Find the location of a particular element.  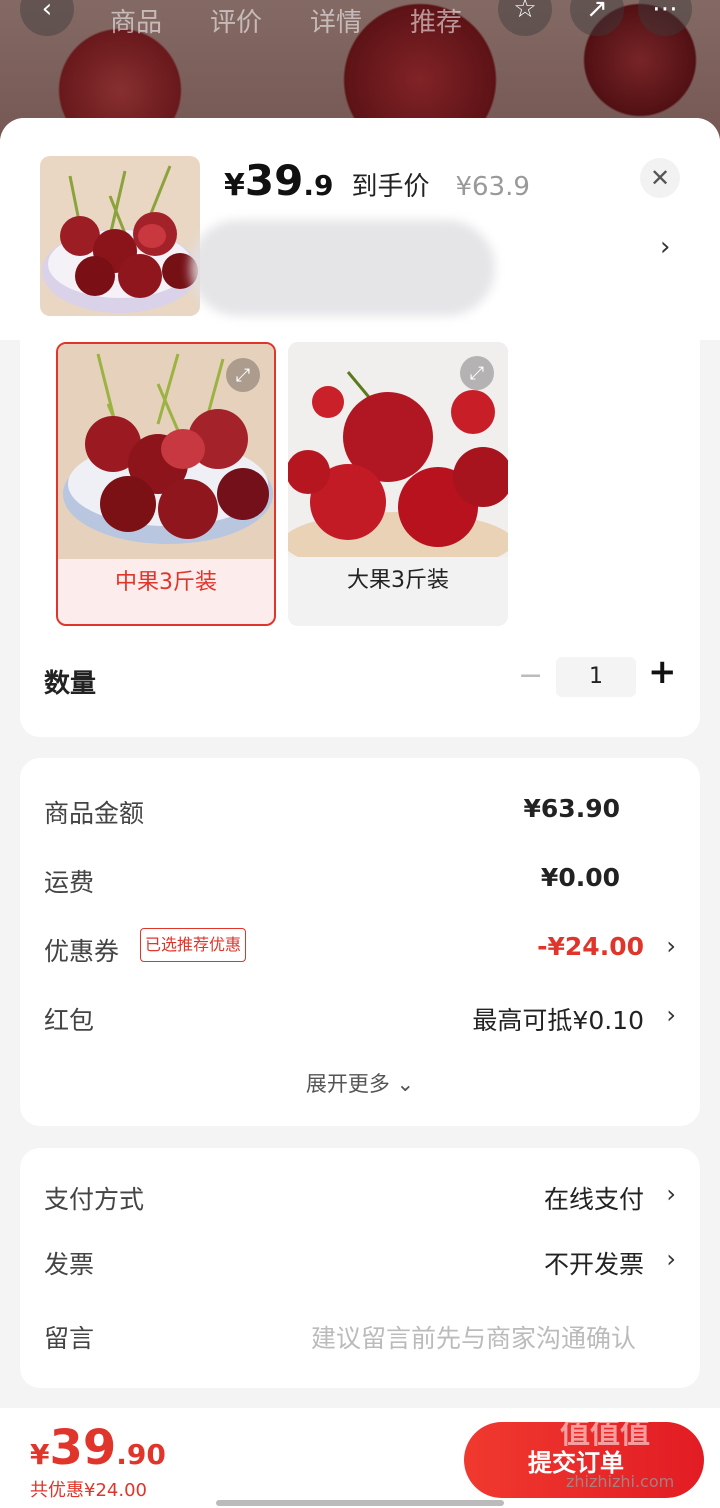

coupon-value: -¥24.00 is located at coordinates (590, 946).